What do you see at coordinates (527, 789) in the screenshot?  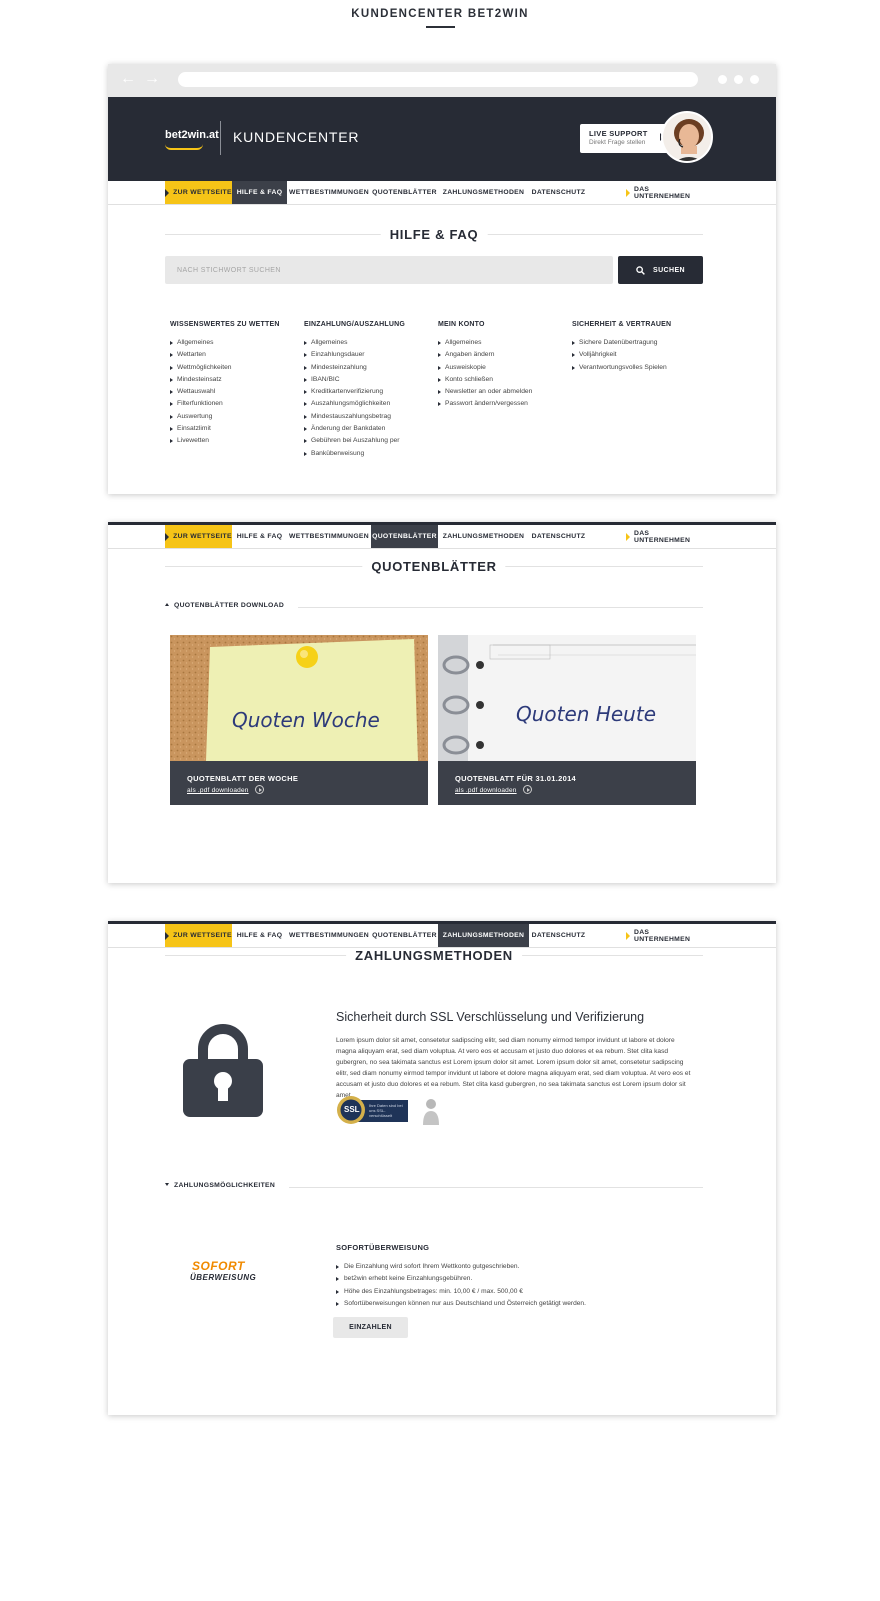 I see `arrow-circle-icon` at bounding box center [527, 789].